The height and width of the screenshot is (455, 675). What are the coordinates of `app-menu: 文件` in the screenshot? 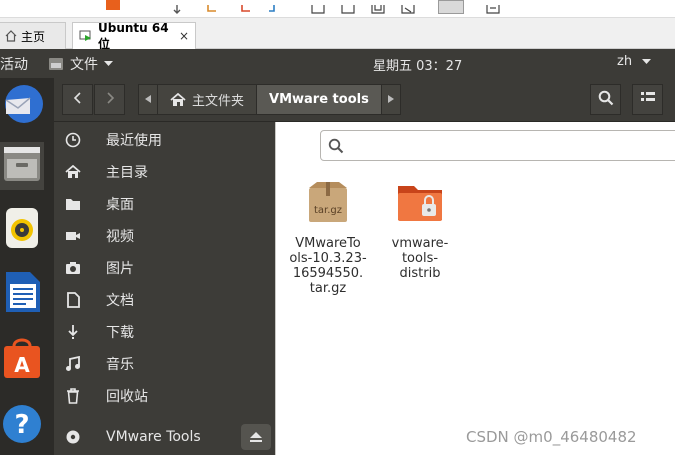 It's located at (80, 64).